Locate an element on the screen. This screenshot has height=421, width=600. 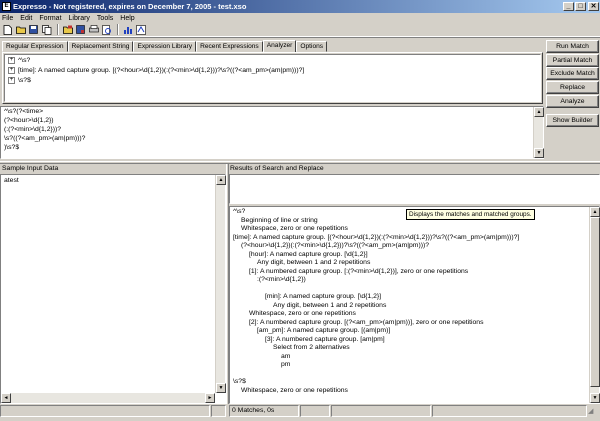
result-line: [min]: A named capture group. [\d{1,2}] is located at coordinates (323, 296).